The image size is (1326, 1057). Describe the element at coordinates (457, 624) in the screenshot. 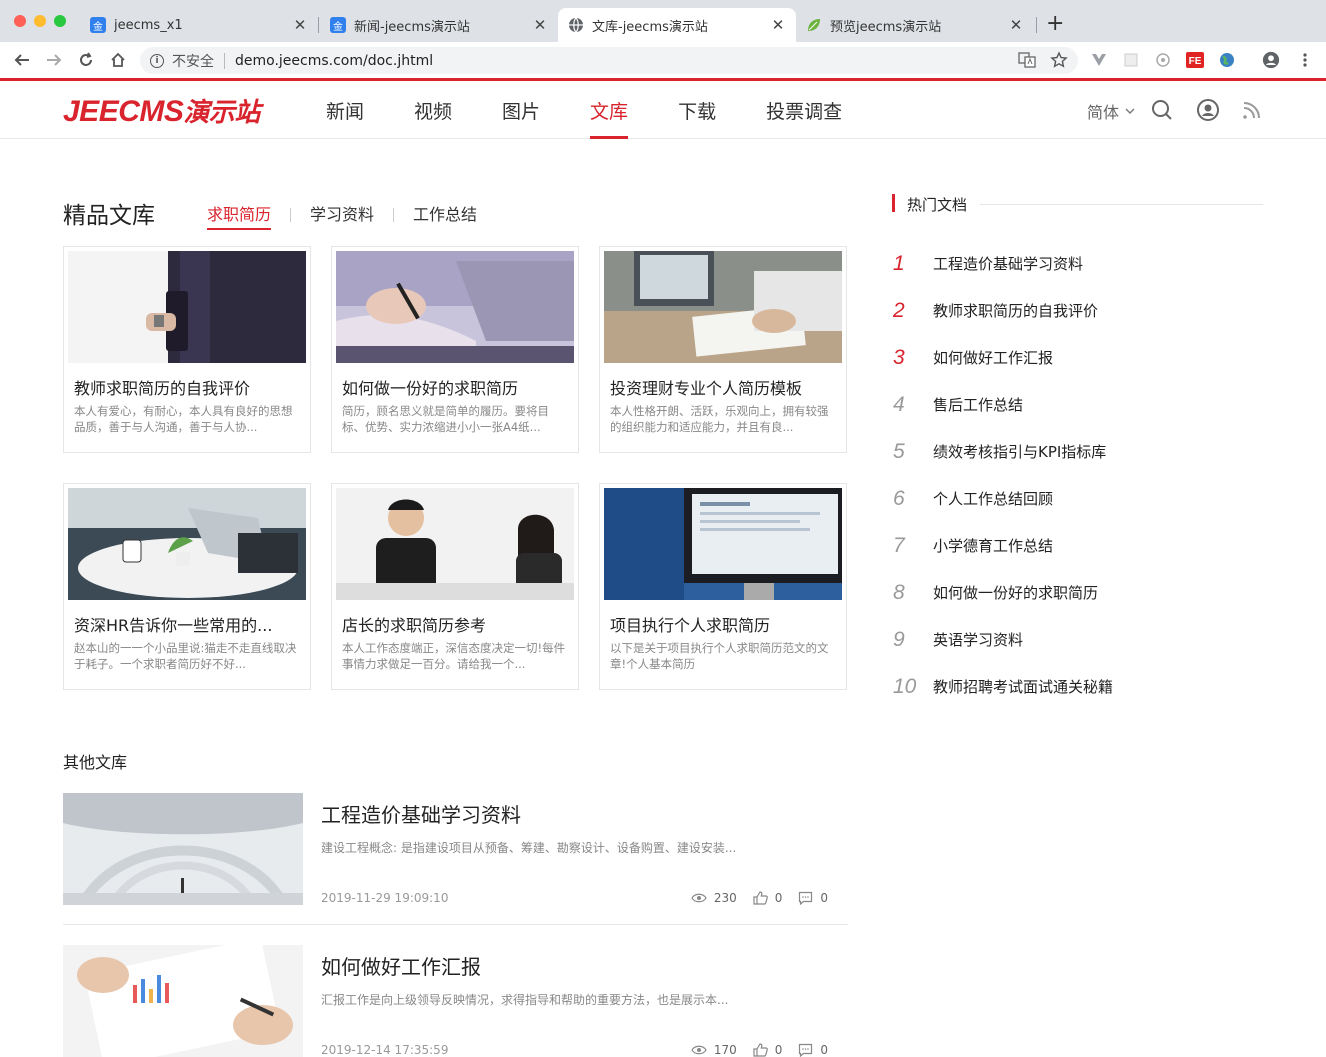

I see `card-title: 店长的求职简历参考` at that location.